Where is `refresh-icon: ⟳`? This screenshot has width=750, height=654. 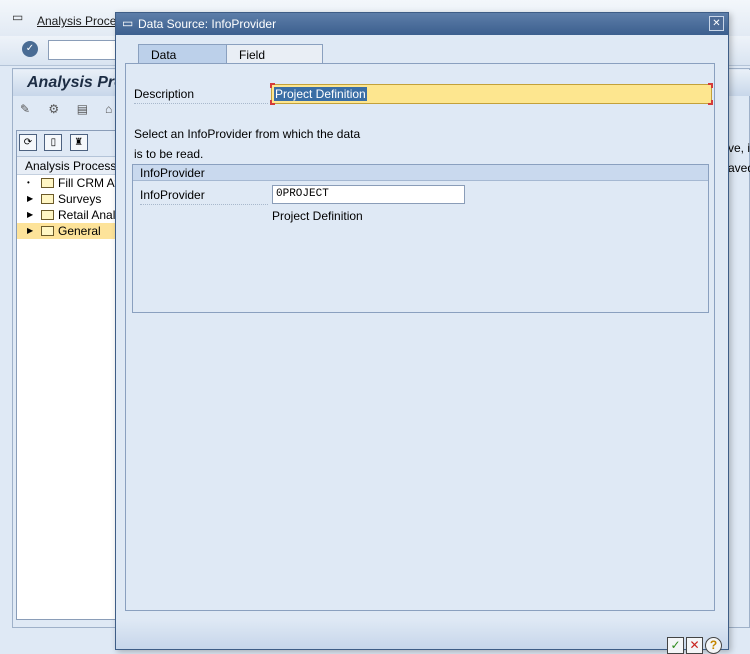
refresh-icon: ⟳ is located at coordinates (28, 142).